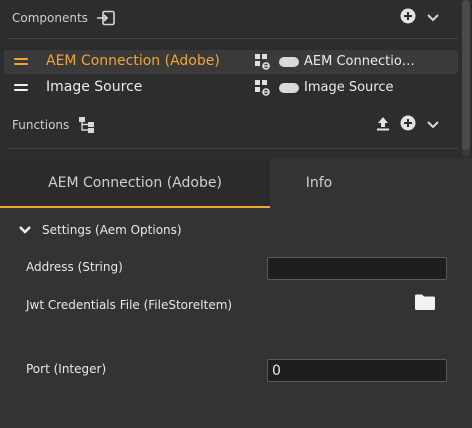 The width and height of the screenshot is (472, 428). Describe the element at coordinates (383, 125) in the screenshot. I see `upload-icon` at that location.